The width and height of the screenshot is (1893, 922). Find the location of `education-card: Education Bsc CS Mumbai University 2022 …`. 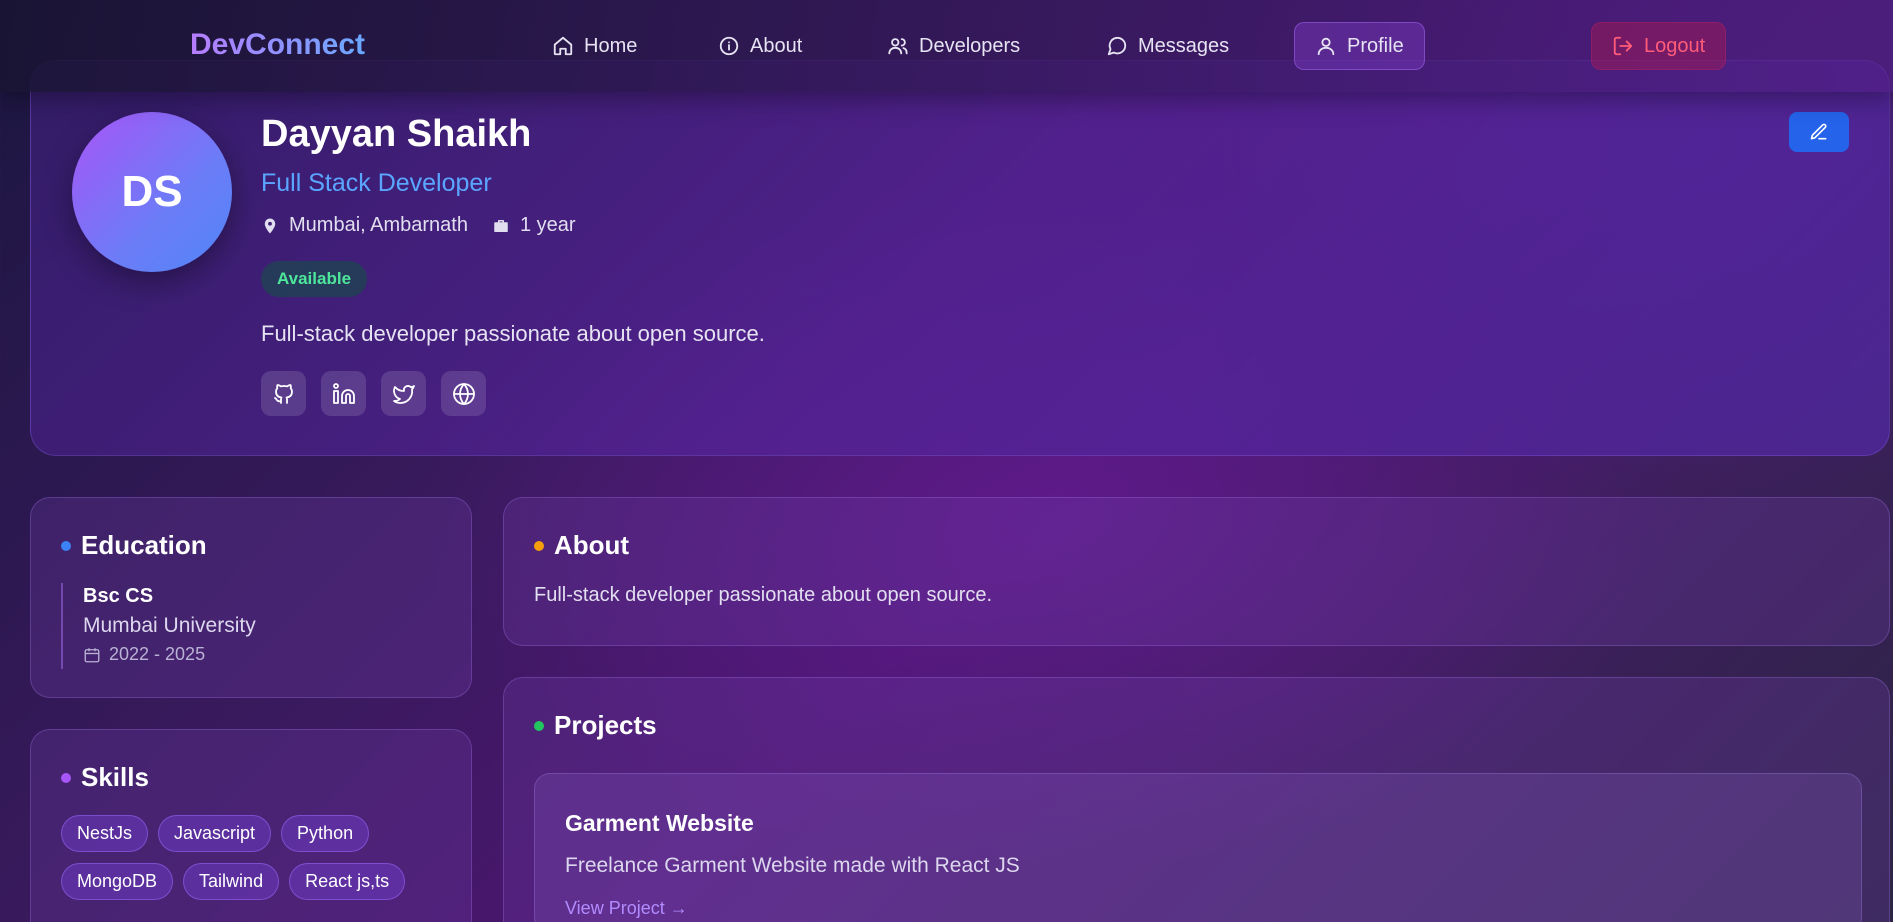

education-card: Education Bsc CS Mumbai University 2022 … is located at coordinates (251, 597).